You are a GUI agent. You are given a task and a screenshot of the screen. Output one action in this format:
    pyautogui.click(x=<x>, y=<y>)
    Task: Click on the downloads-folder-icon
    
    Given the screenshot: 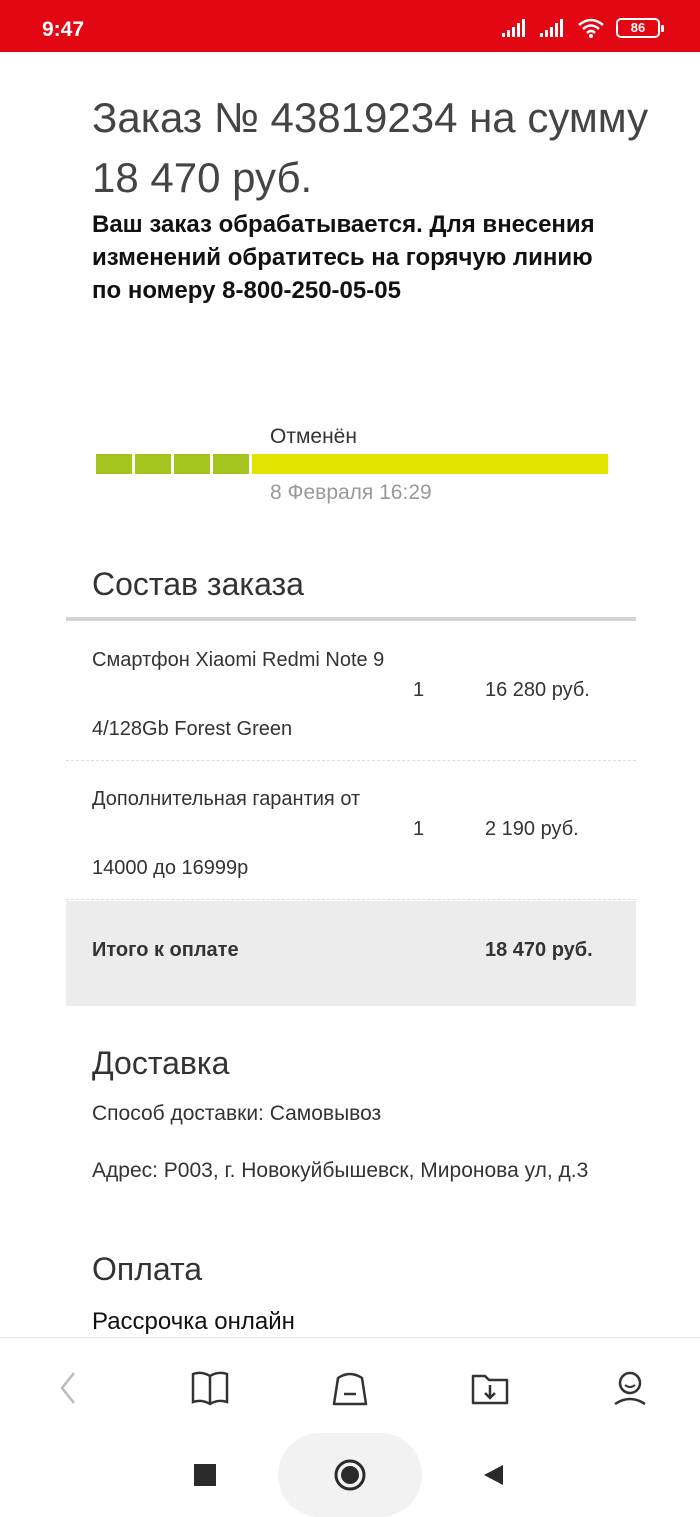 What is the action you would take?
    pyautogui.click(x=490, y=1388)
    